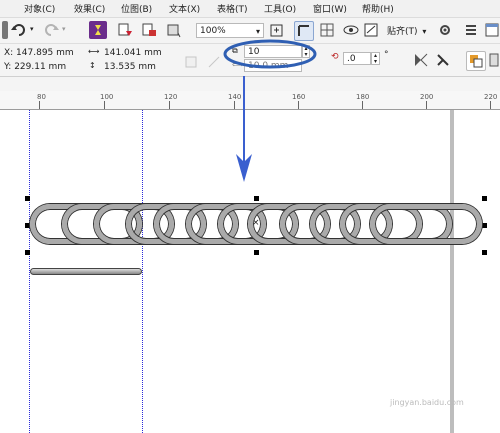  Describe the element at coordinates (133, 53) in the screenshot. I see `width-value: 141.041 mm` at that location.